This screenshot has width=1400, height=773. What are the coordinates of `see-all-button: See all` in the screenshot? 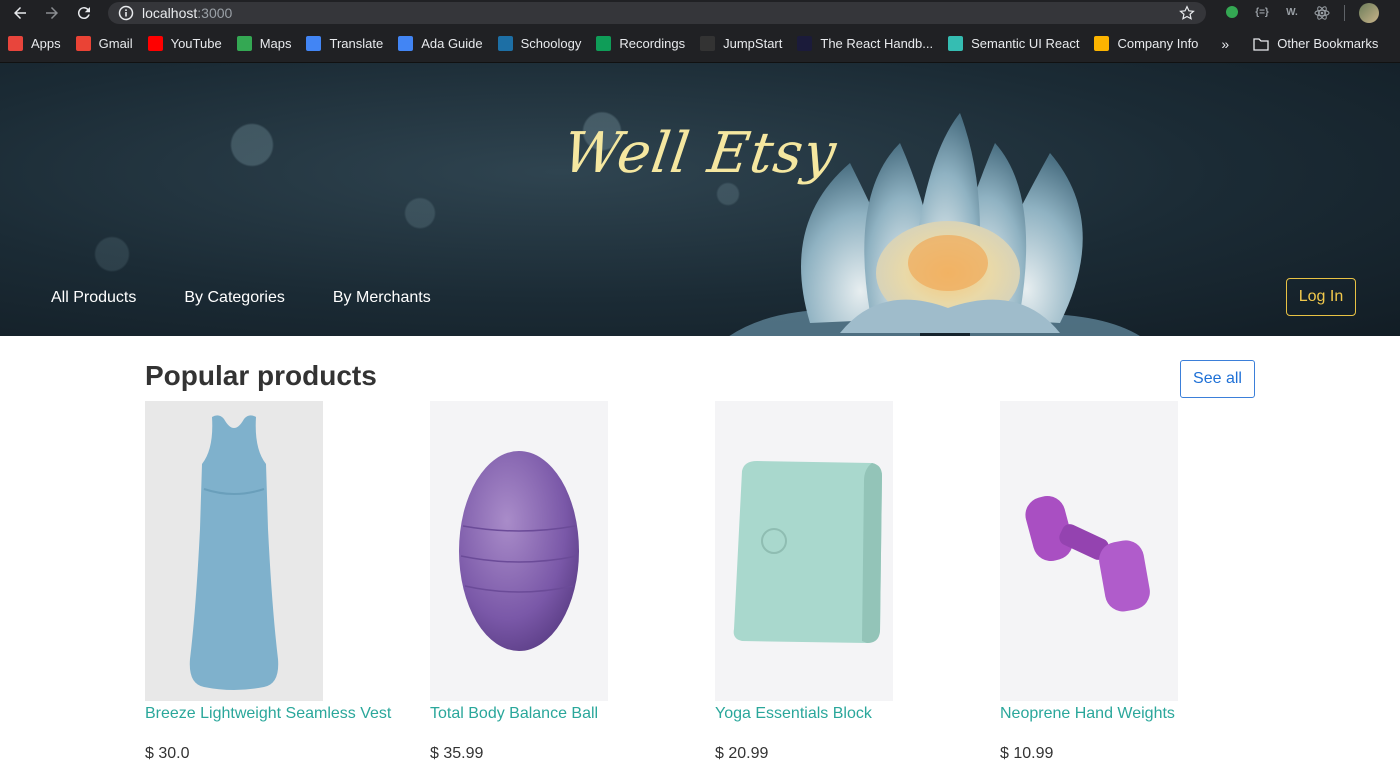 It's located at (1217, 379).